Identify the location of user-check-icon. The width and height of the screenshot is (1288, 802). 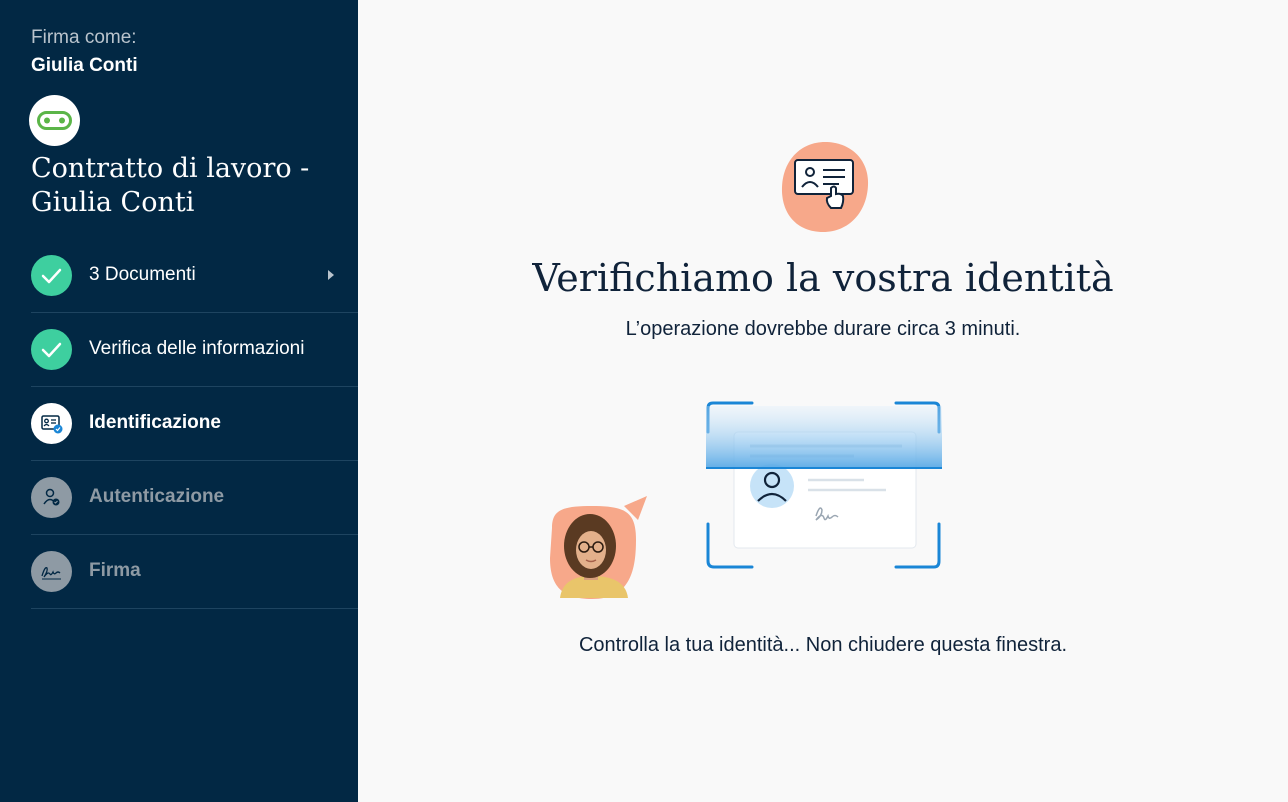
(51, 497).